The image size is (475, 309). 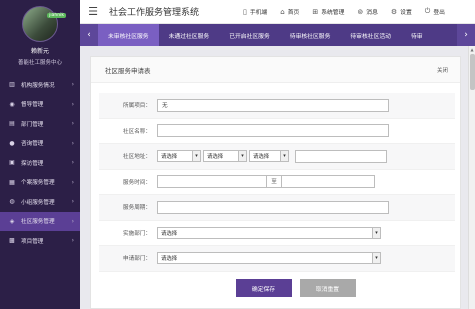 I want to click on start-time-input, so click(x=212, y=182).